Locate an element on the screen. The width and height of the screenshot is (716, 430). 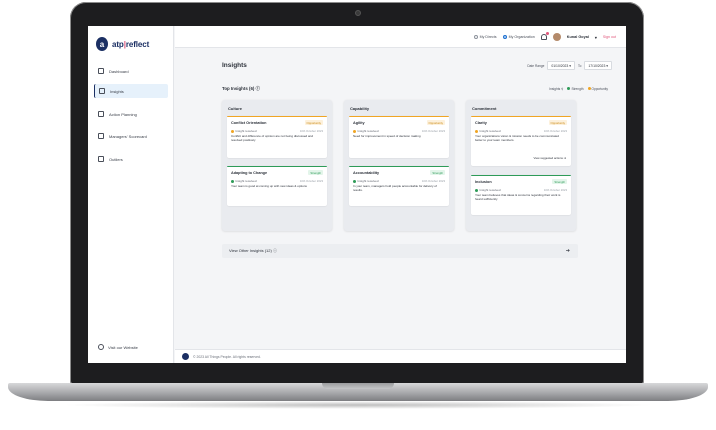
legend-opportunity: Opportunity is located at coordinates (597, 89).